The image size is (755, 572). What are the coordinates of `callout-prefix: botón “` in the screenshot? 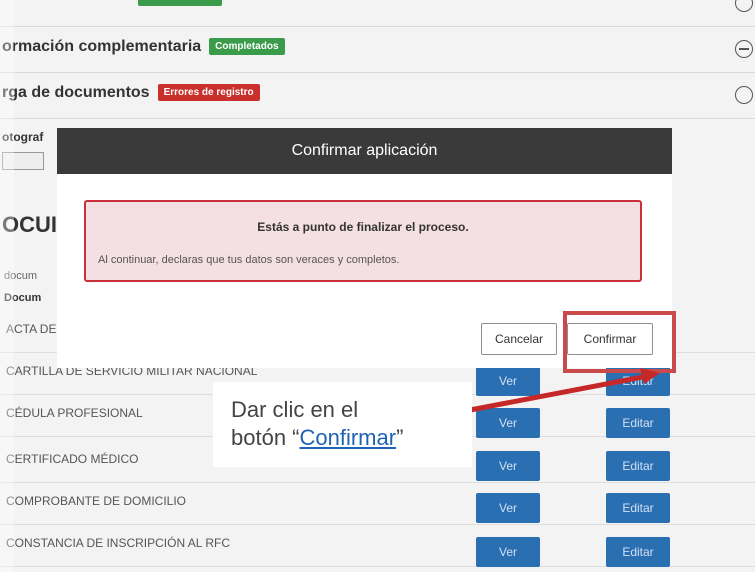 It's located at (265, 437).